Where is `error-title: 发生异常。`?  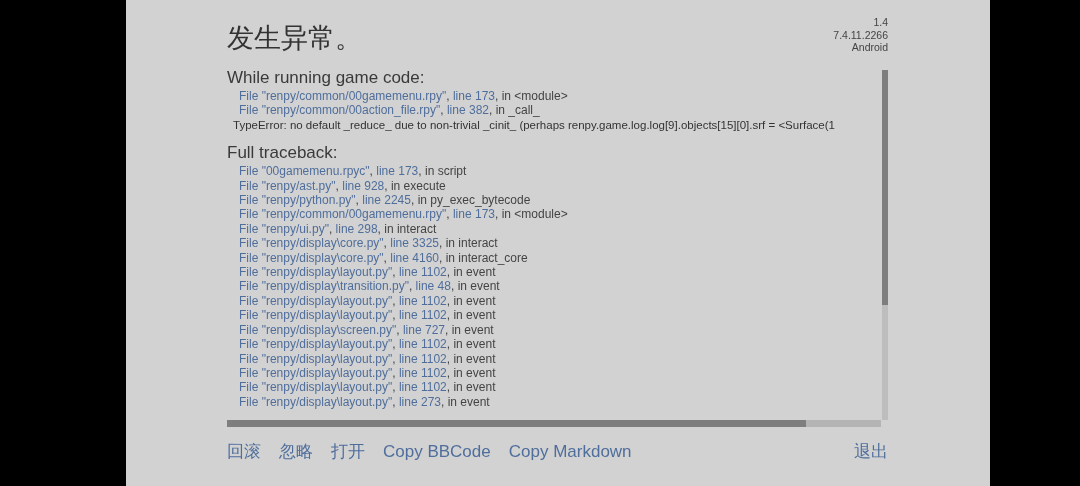
error-title: 发生异常。 is located at coordinates (294, 38).